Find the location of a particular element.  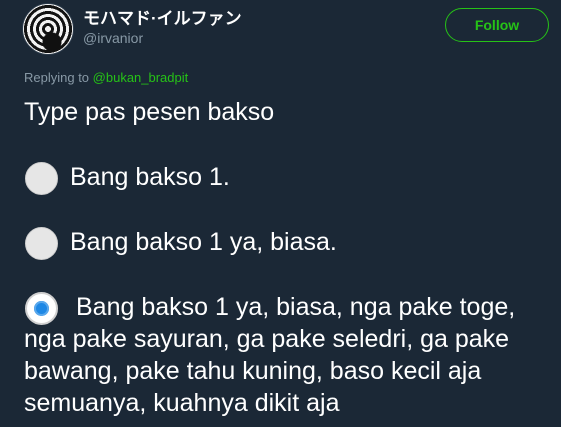

tweet-intro-text: Type pas pesen bakso is located at coordinates (149, 112).